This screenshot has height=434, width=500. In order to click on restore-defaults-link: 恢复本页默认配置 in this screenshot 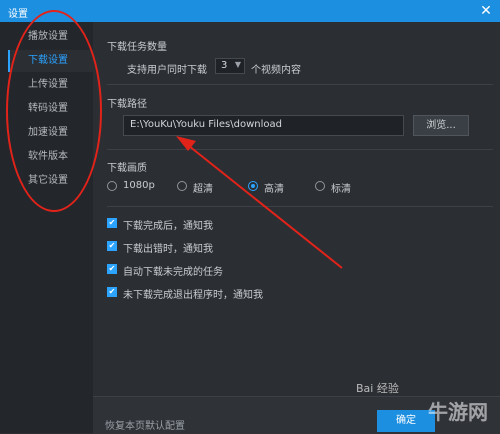, I will do `click(145, 424)`.